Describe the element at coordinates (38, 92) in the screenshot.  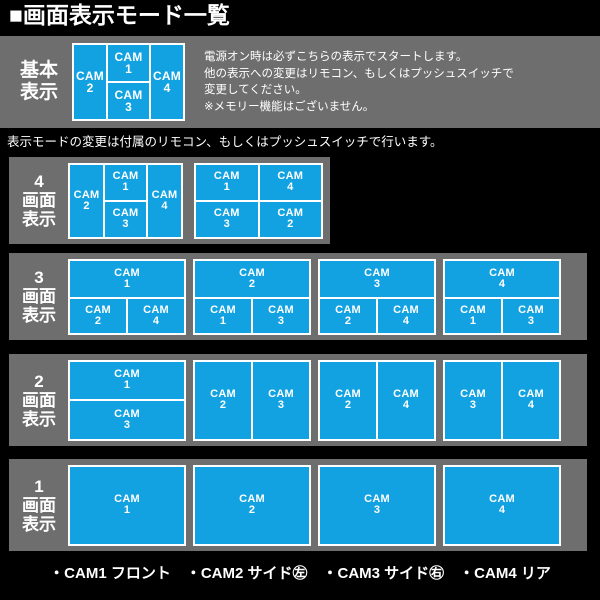
I see `basic-label-line2: 表示` at that location.